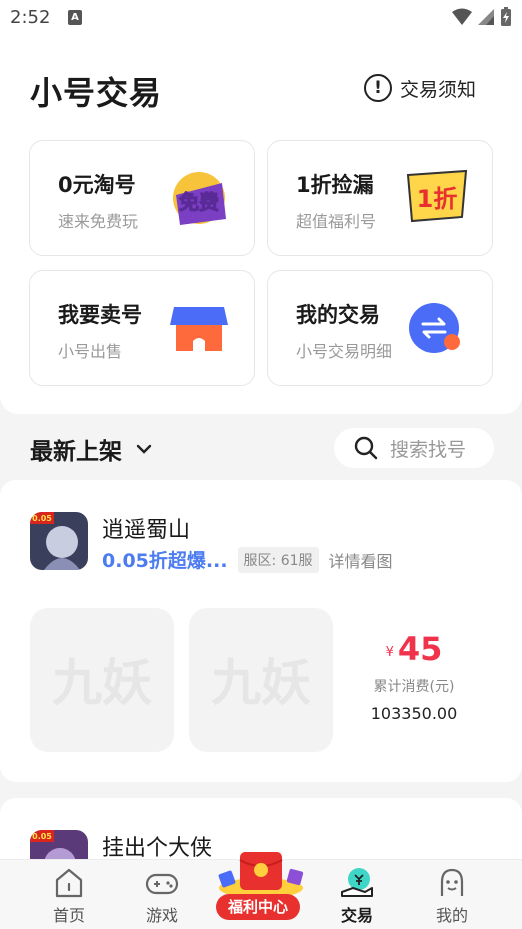  Describe the element at coordinates (338, 315) in the screenshot. I see `card-title: 我的交易` at that location.